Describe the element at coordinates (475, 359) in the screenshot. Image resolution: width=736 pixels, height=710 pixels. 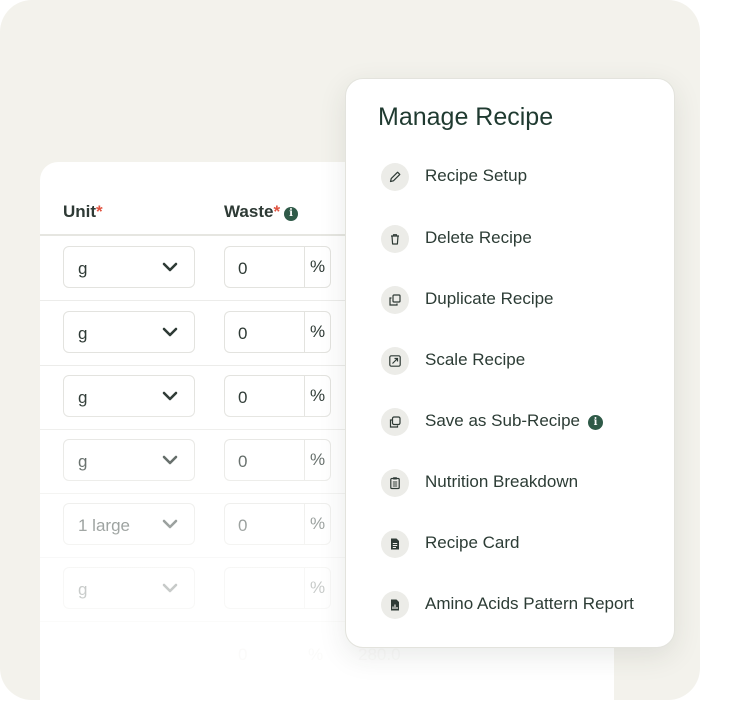
I see `menu-item-label: Scale Recipe` at that location.